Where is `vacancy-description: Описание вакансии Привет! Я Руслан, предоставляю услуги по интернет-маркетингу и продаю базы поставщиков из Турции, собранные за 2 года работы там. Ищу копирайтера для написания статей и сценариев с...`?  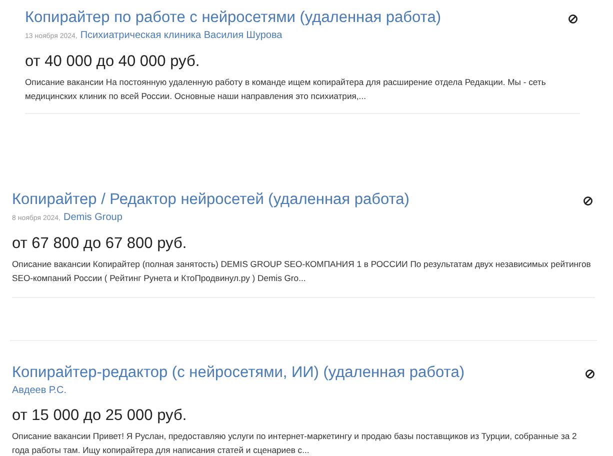
vacancy-description: Описание вакансии Привет! Я Руслан, предоставляю услуги по интернет-маркетингу и продаю базы поставщиков из Турции, собранные за 2 года работы там. Ищу копирайтера для написания статей и сценариев с... is located at coordinates (295, 443).